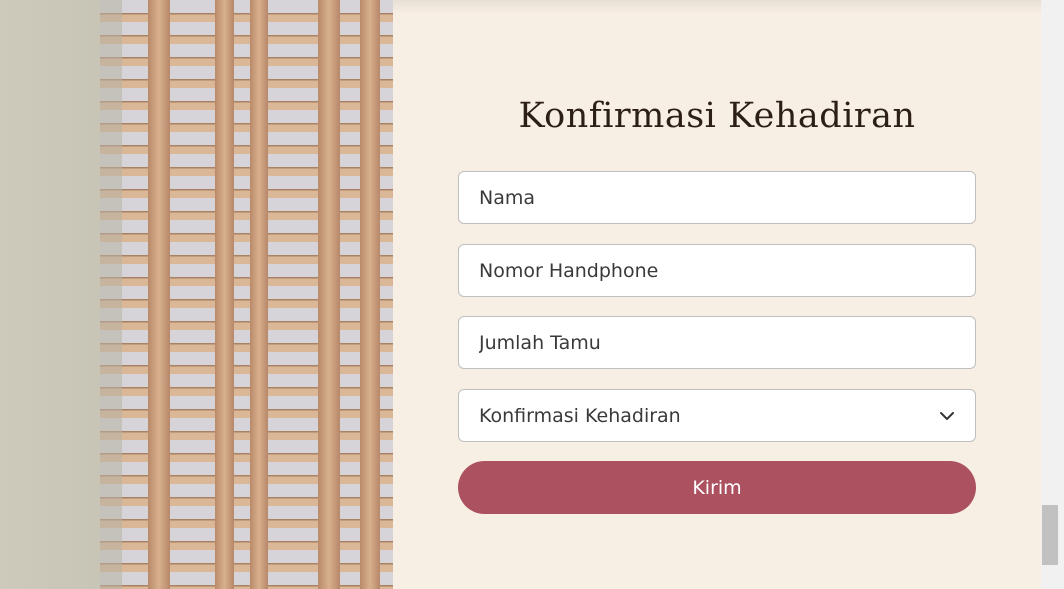 Image resolution: width=1064 pixels, height=589 pixels. I want to click on attendance-select-value: Konfirmasi Kehadiran, so click(580, 415).